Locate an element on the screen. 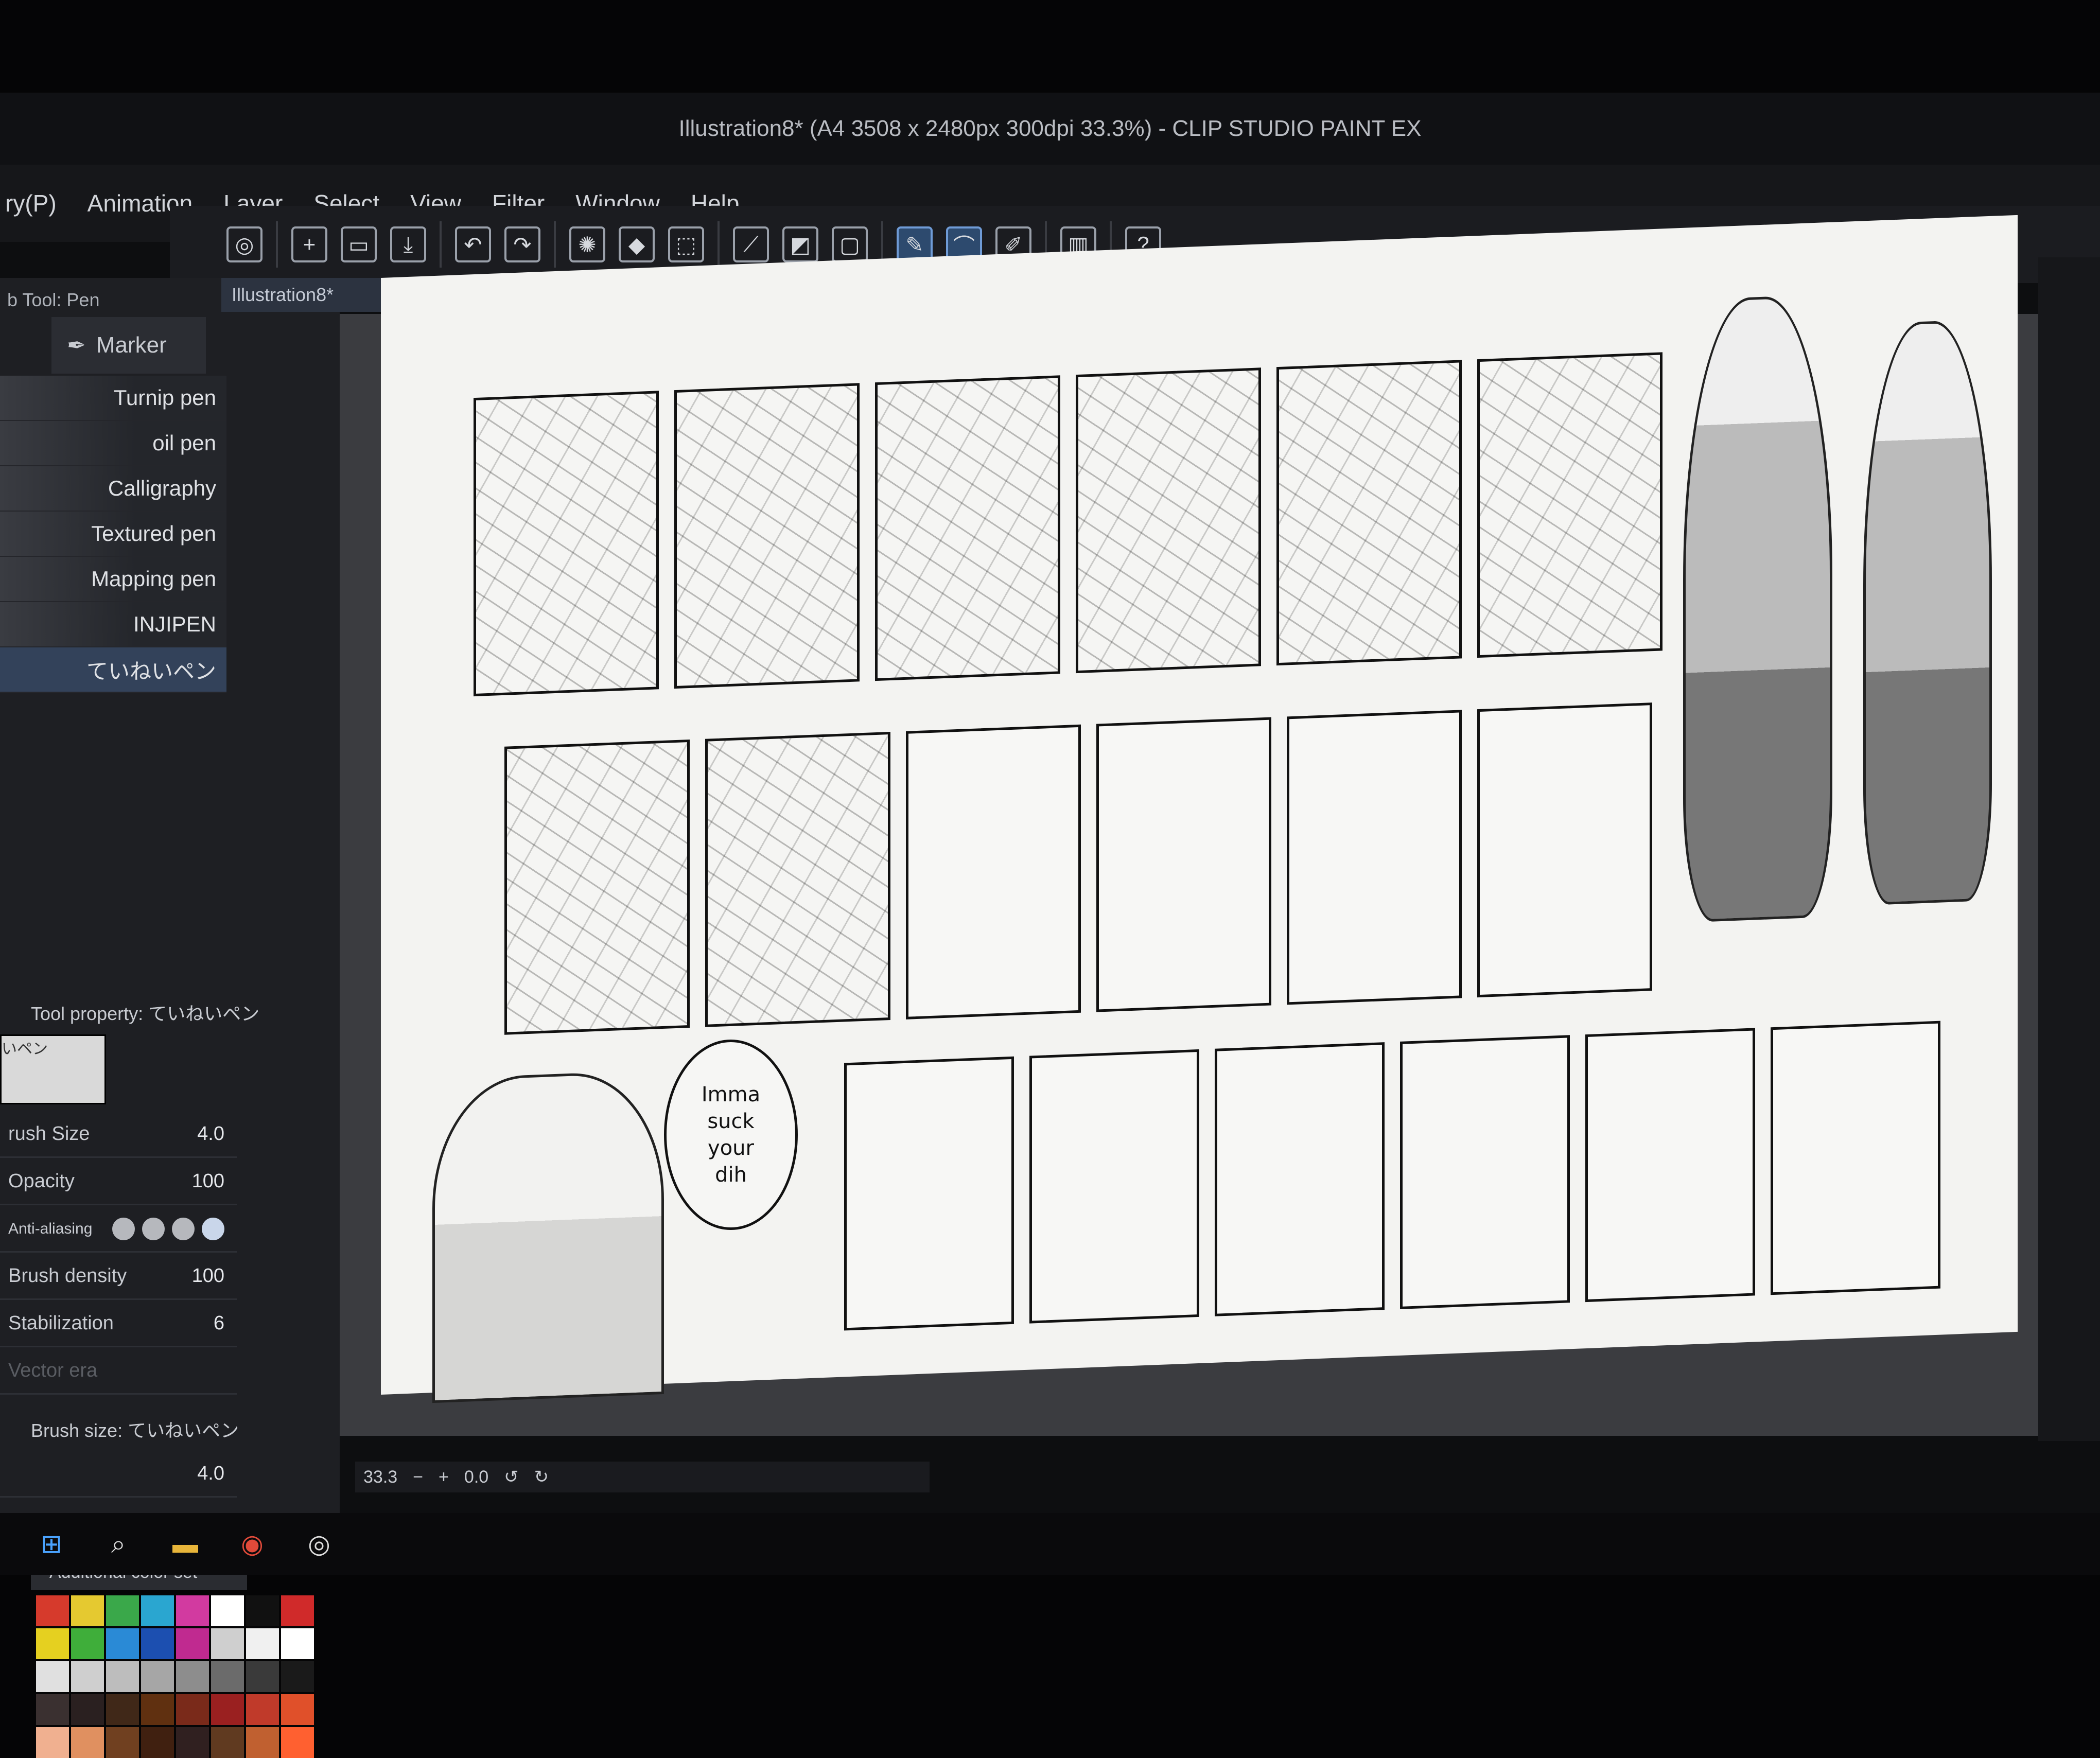 The image size is (2100, 1758). rotate-right-icon: ↻ is located at coordinates (541, 1477).